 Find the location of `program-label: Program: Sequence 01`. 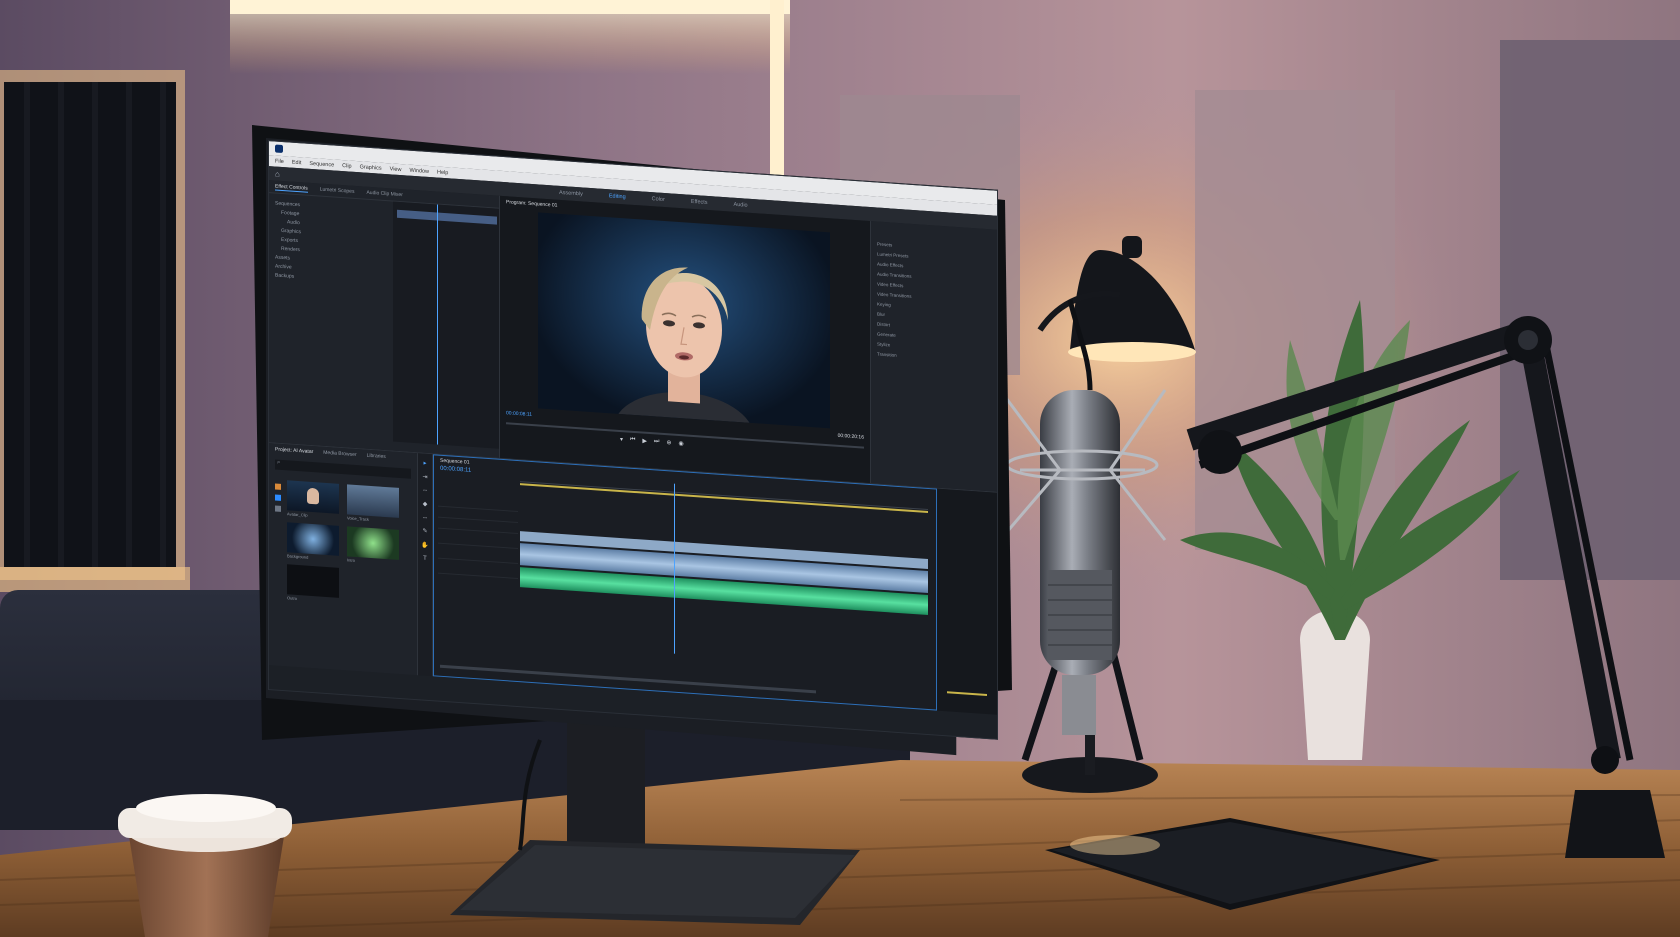

program-label: Program: Sequence 01 is located at coordinates (531, 204).